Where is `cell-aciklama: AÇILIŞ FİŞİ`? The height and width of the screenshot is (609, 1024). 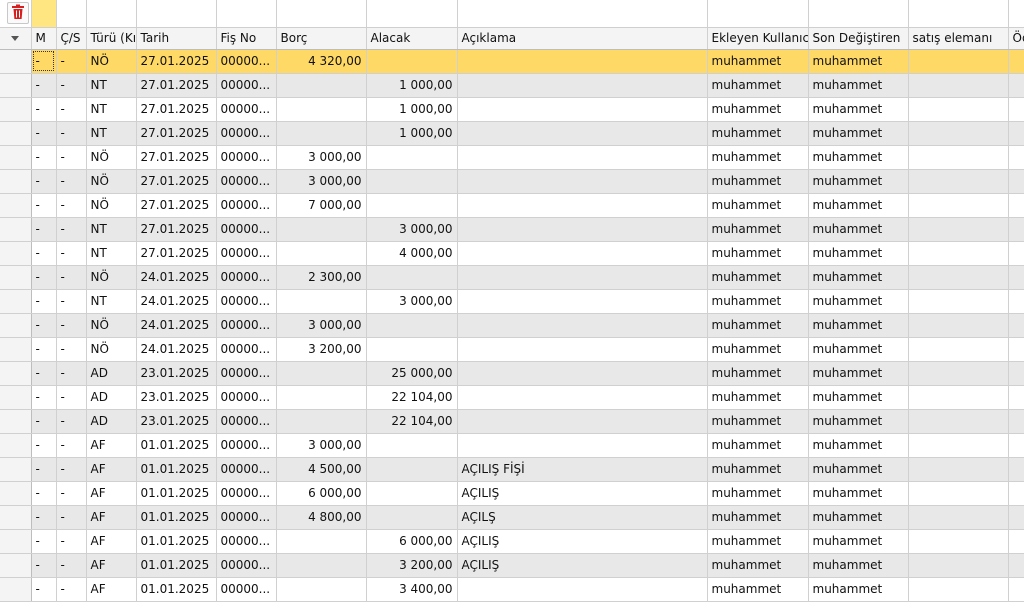 cell-aciklama: AÇILIŞ FİŞİ is located at coordinates (582, 469).